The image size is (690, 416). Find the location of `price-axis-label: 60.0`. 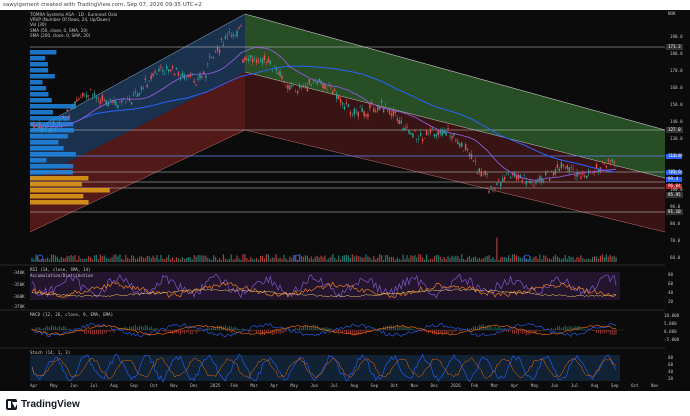

price-axis-label: 60.0 is located at coordinates (675, 257).